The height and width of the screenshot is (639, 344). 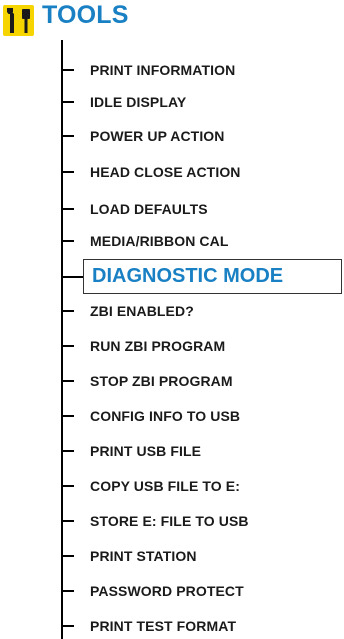 I want to click on menu-item: PRINT USB FILE, so click(x=131, y=451).